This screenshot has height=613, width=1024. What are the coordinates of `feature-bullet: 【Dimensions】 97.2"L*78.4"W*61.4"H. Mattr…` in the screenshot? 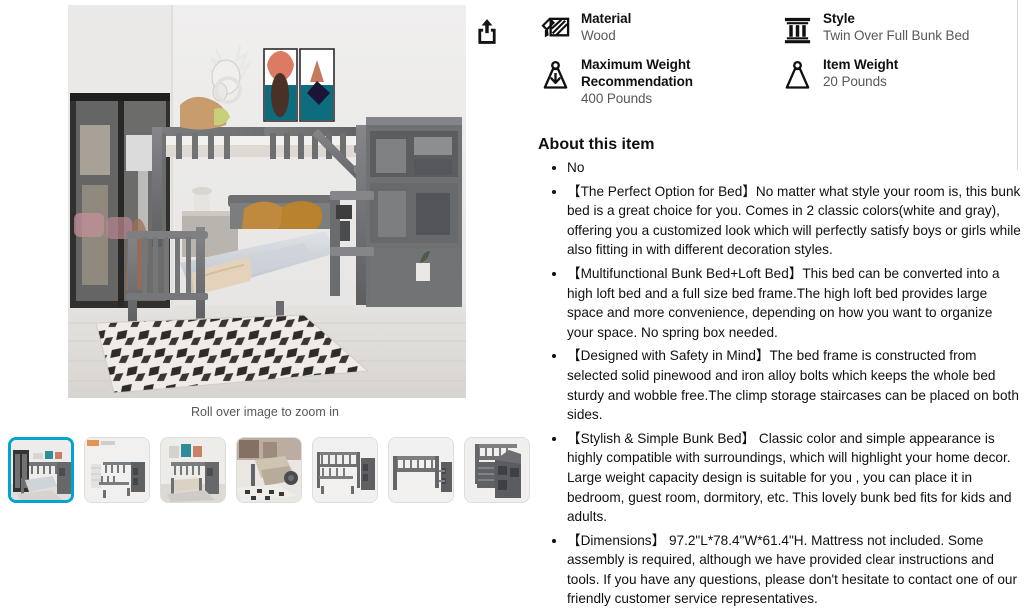 It's located at (787, 570).